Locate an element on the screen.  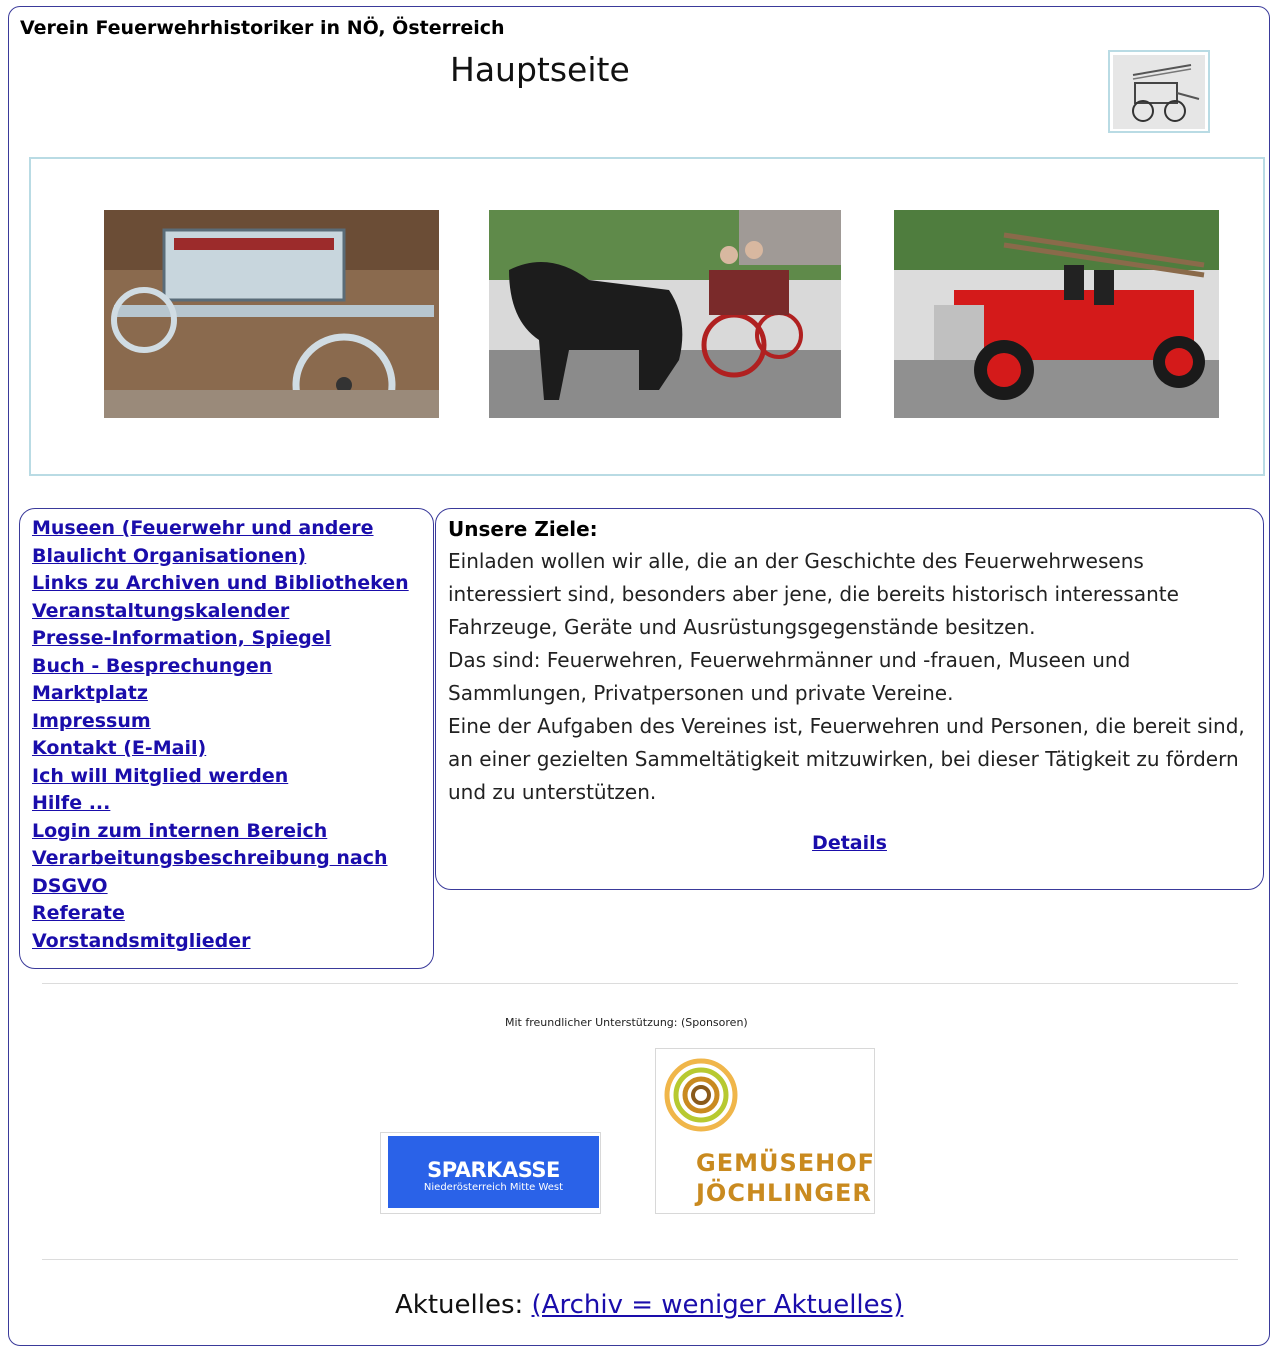
fire-engine-sketch-icon is located at coordinates (1159, 91).